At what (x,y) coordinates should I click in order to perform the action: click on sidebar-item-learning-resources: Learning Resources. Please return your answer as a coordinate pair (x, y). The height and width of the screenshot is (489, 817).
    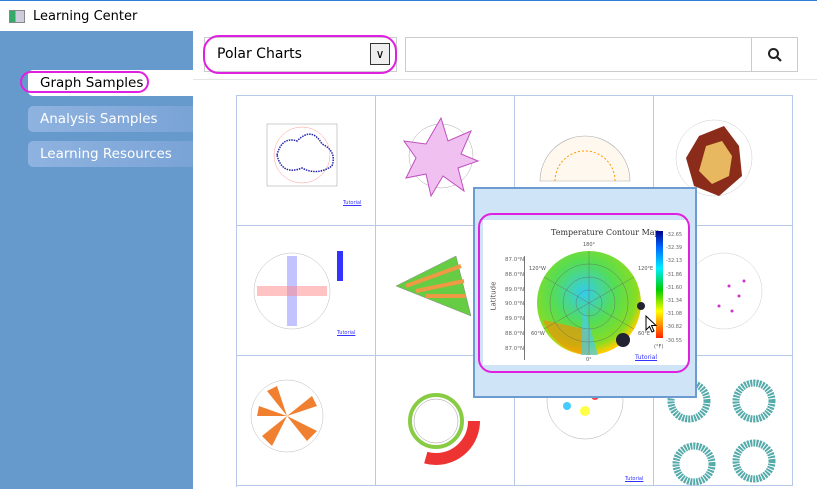
    Looking at the image, I should click on (110, 154).